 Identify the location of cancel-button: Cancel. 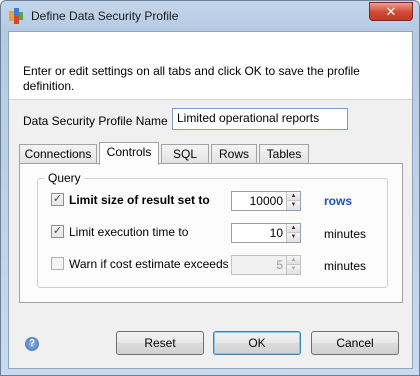
(355, 343).